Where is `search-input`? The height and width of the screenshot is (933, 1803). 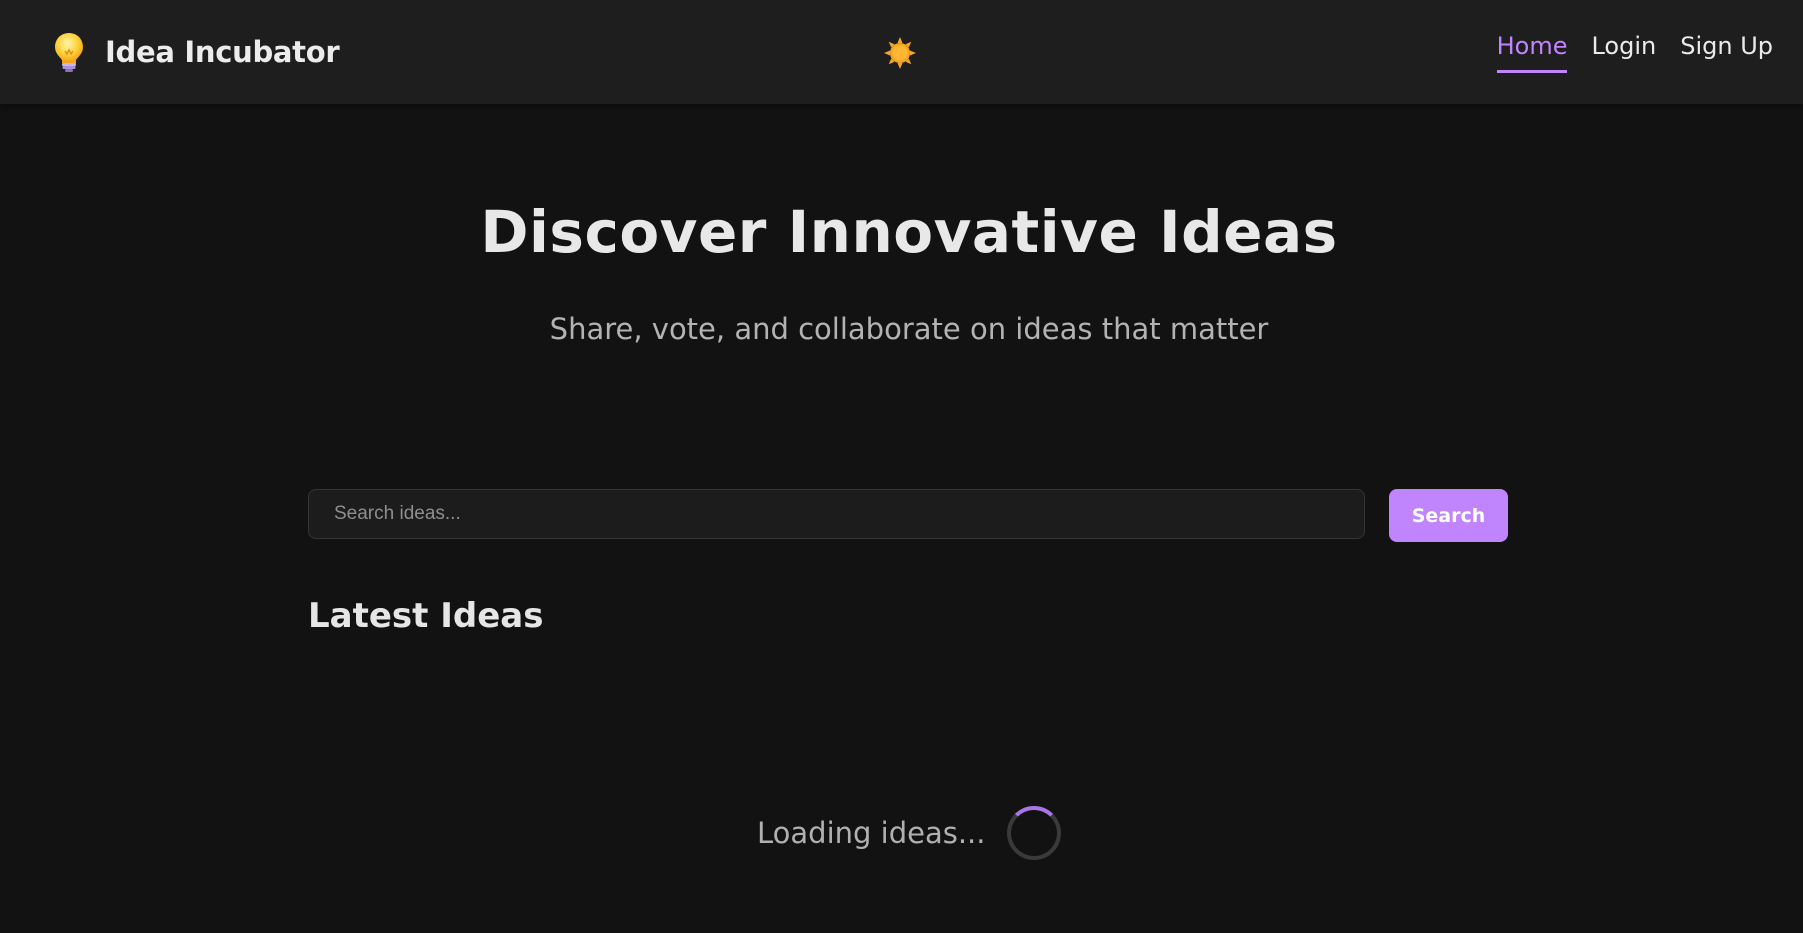 search-input is located at coordinates (836, 514).